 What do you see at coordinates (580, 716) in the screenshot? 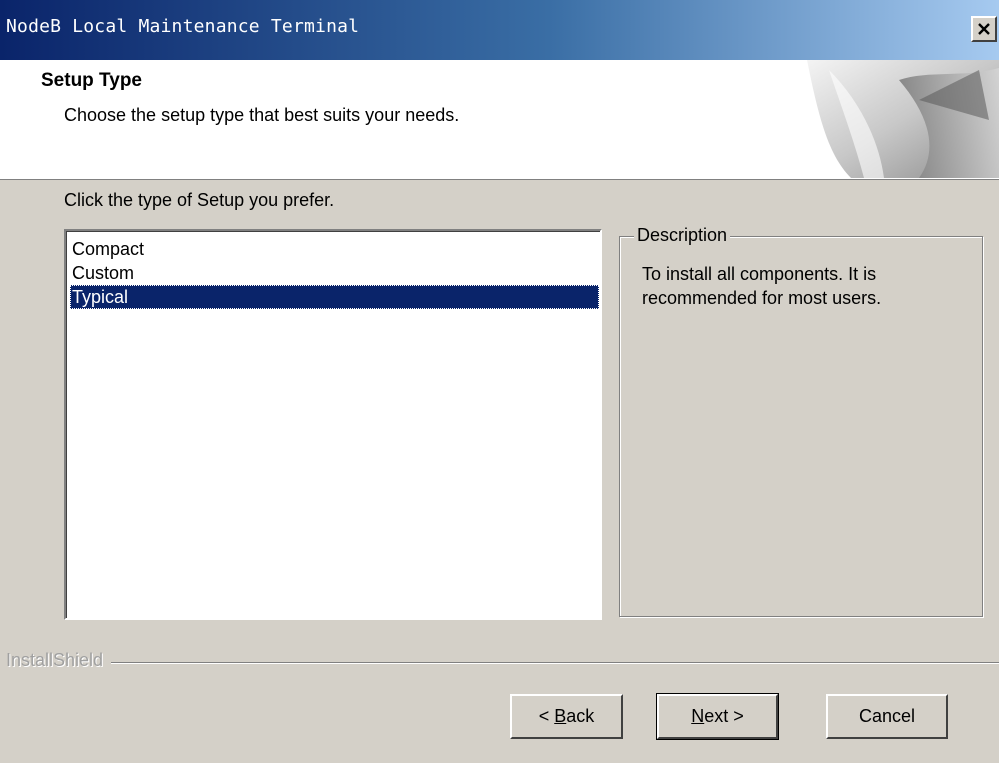
I see `back-label-rest: ack` at bounding box center [580, 716].